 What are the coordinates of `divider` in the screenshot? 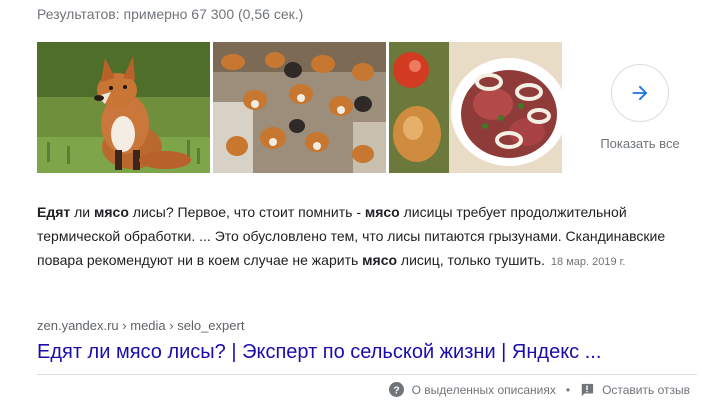 It's located at (367, 374).